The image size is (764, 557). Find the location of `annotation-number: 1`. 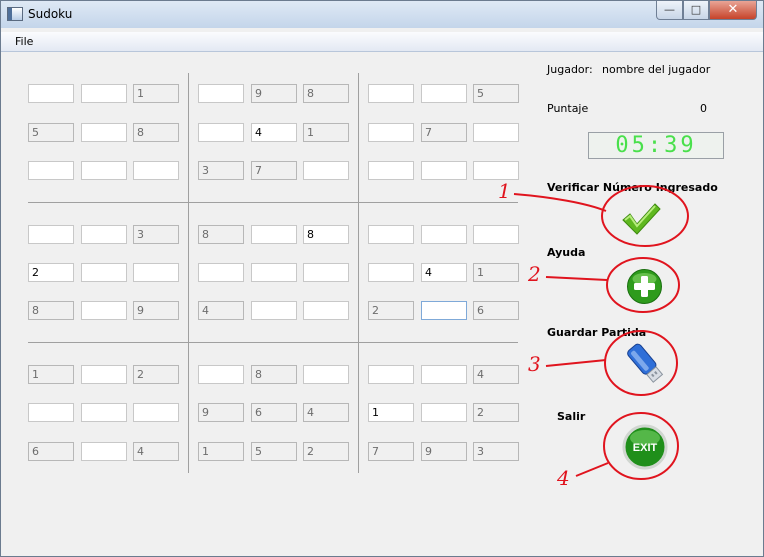

annotation-number: 1 is located at coordinates (504, 191).